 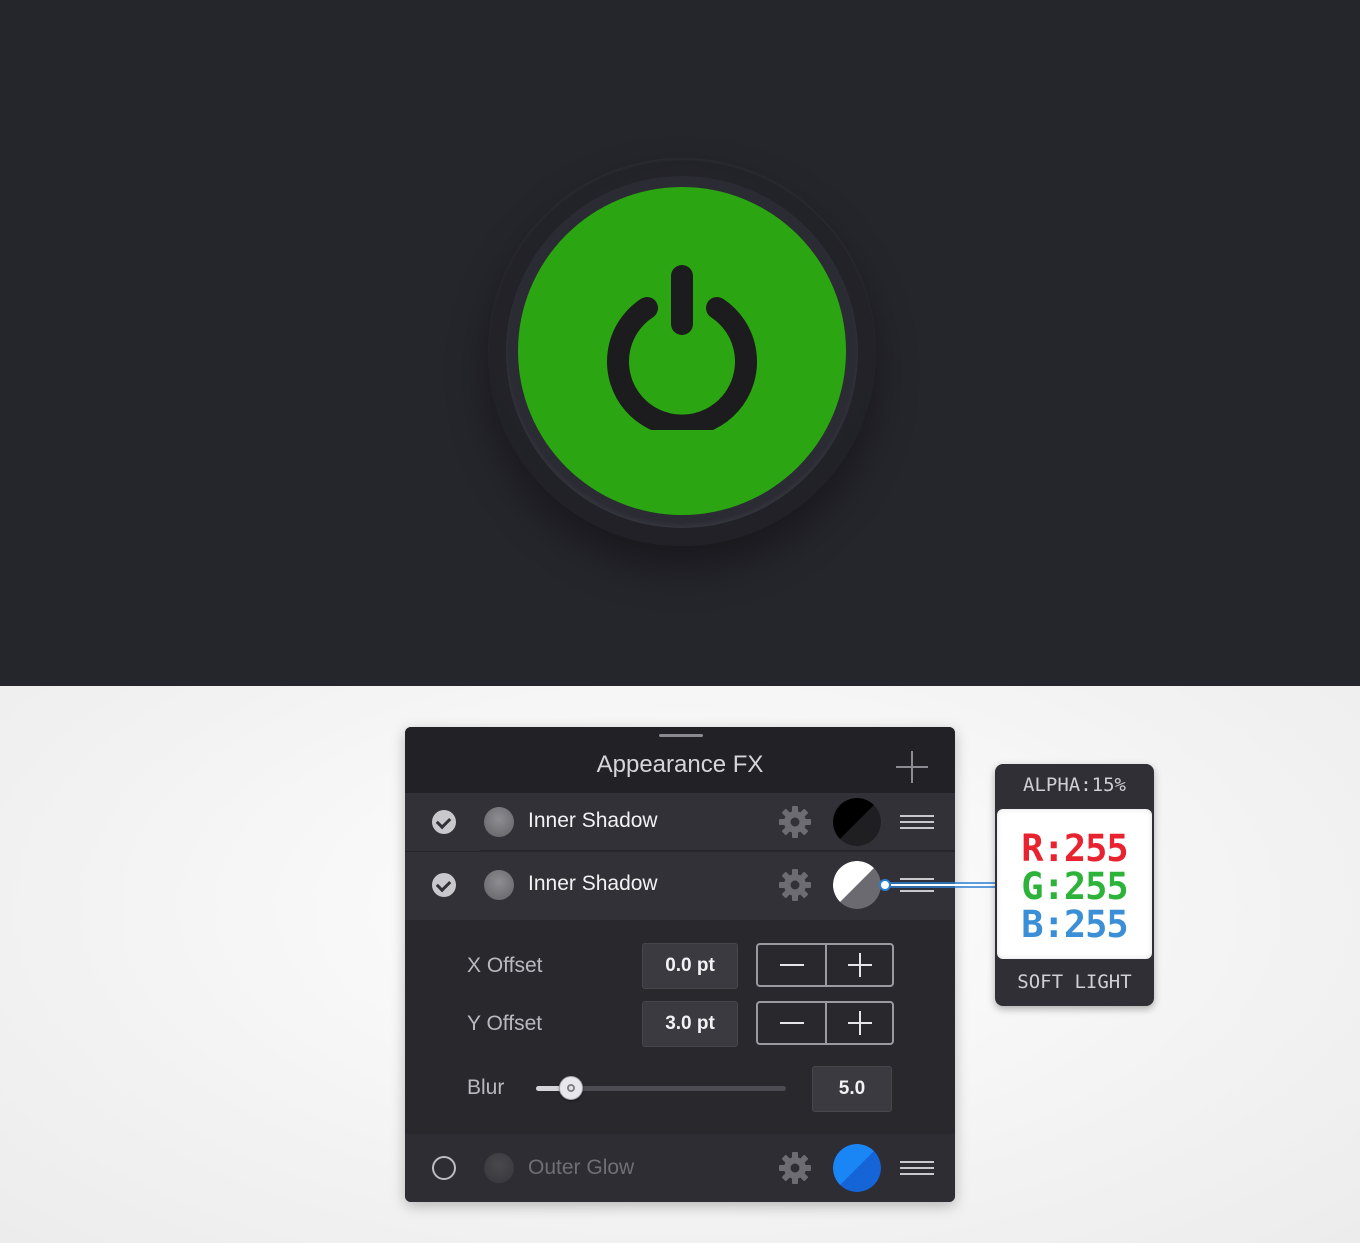 What do you see at coordinates (852, 1089) in the screenshot?
I see `blur-field: 5.0` at bounding box center [852, 1089].